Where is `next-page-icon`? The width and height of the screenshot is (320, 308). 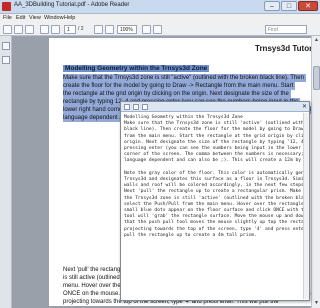
next-page-icon is located at coordinates (55, 29).